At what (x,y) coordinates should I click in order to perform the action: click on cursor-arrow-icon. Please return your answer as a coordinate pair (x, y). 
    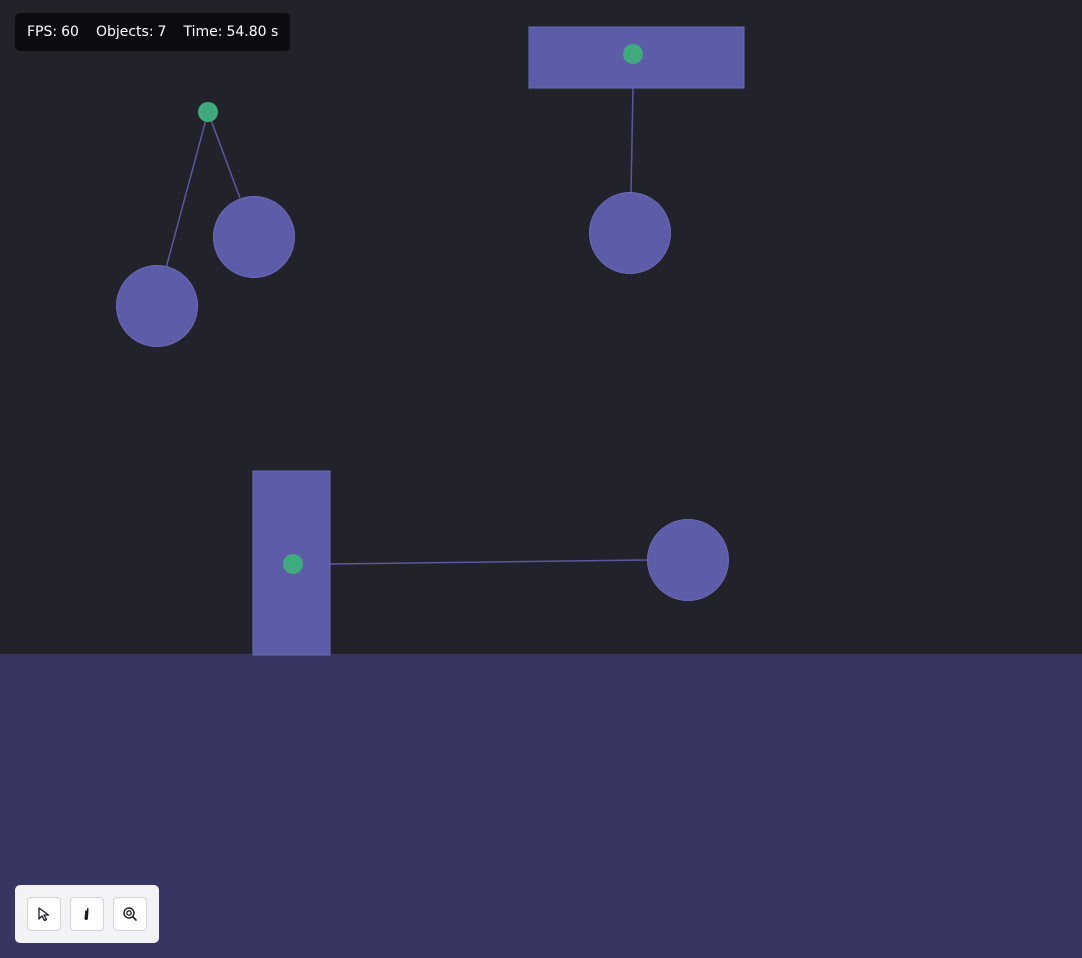
    Looking at the image, I should click on (44, 914).